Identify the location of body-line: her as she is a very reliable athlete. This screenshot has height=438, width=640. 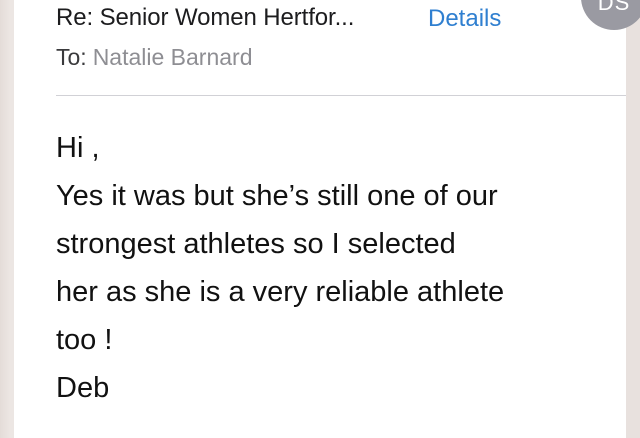
(280, 292).